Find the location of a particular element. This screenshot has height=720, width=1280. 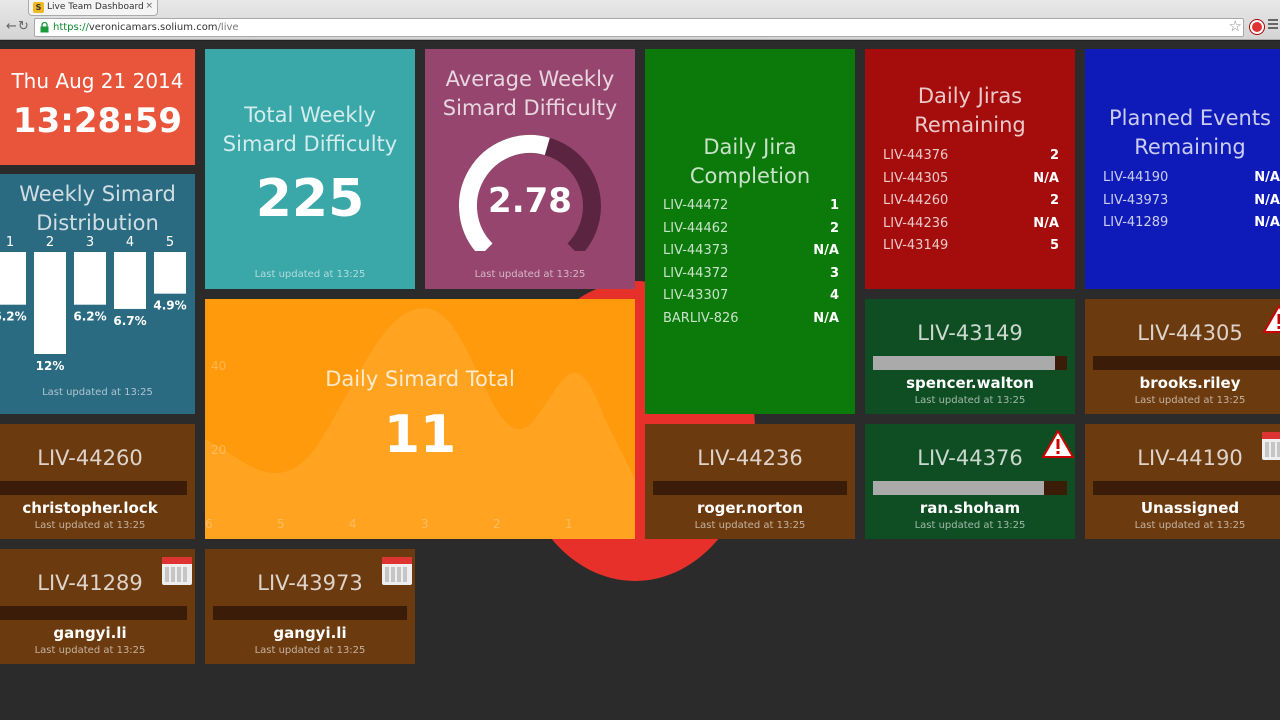

back-arrow-icon: ← is located at coordinates (11, 26).